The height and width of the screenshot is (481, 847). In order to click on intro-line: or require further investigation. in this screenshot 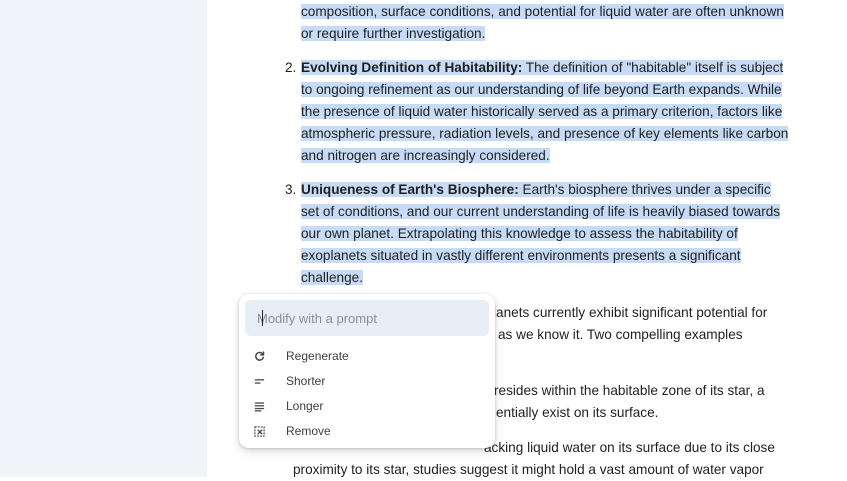, I will do `click(393, 33)`.